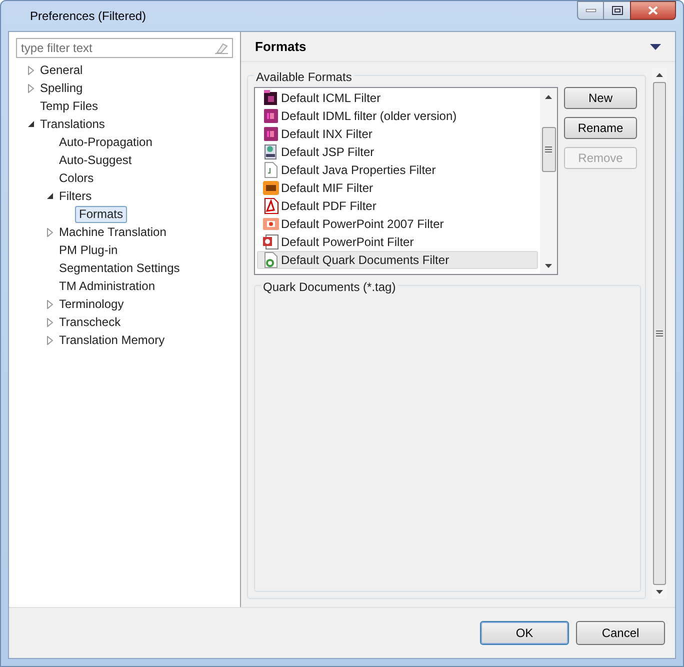  I want to click on dialog-button: Cancel, so click(620, 633).